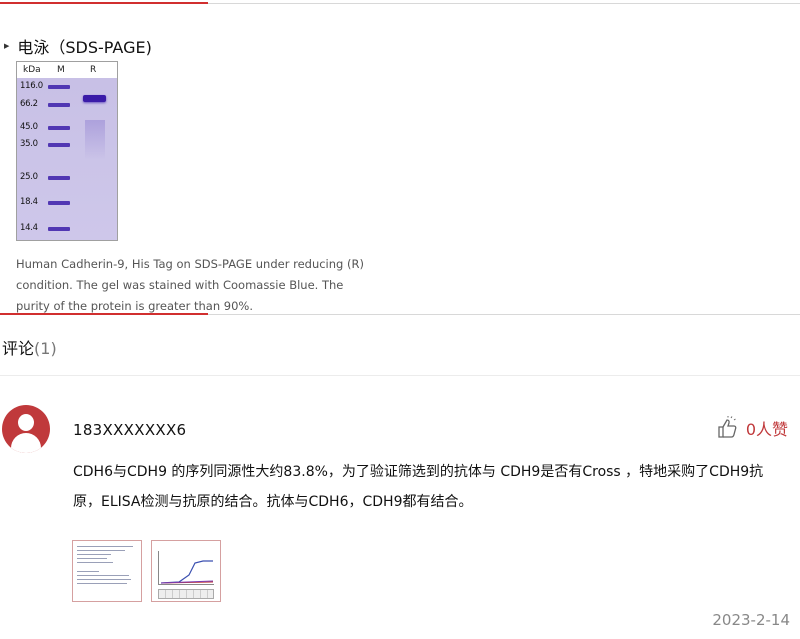 The width and height of the screenshot is (800, 639). What do you see at coordinates (67, 70) in the screenshot?
I see `gel-header: kDa M R` at bounding box center [67, 70].